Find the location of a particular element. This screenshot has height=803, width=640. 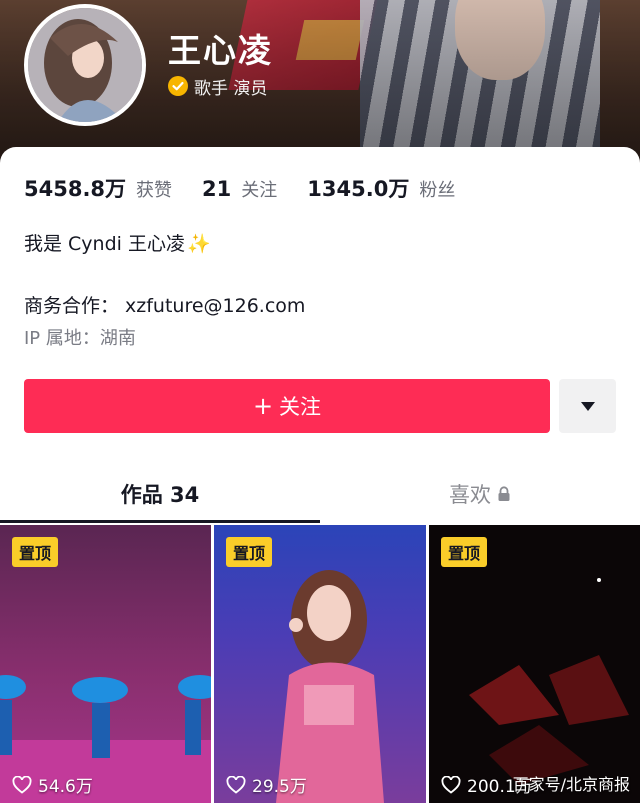

triangle-down-icon is located at coordinates (587, 406).